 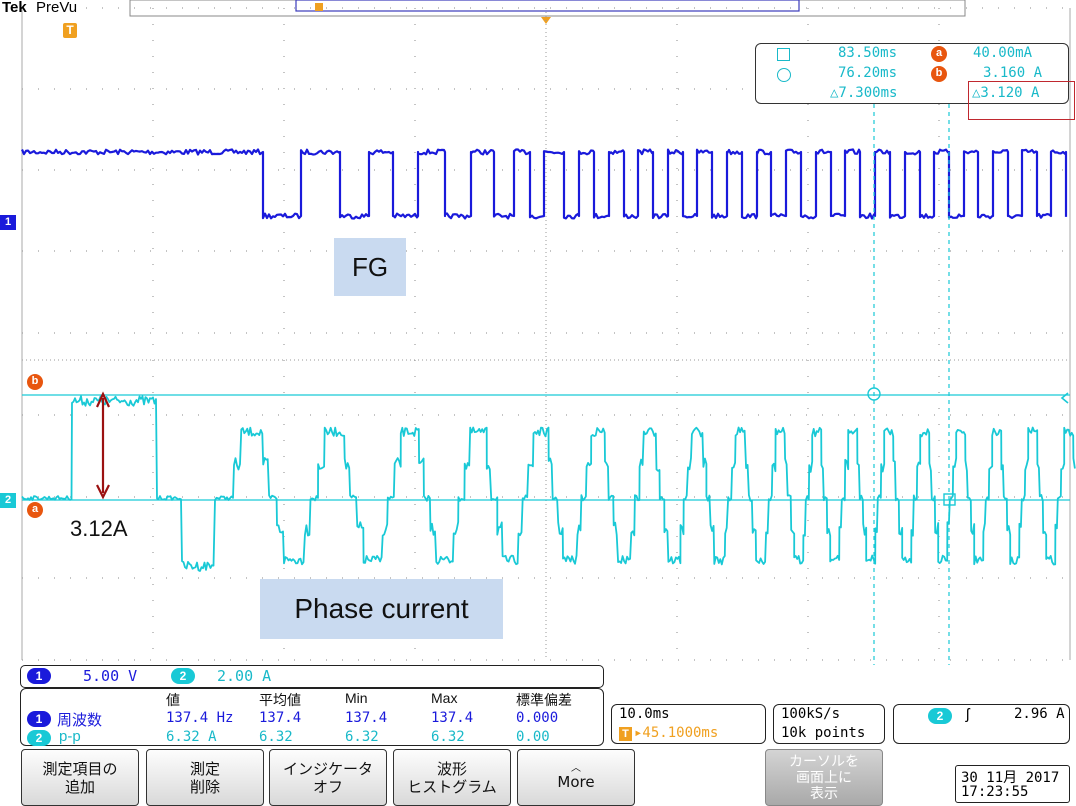 I want to click on header-mean: 平均値, so click(x=280, y=700).